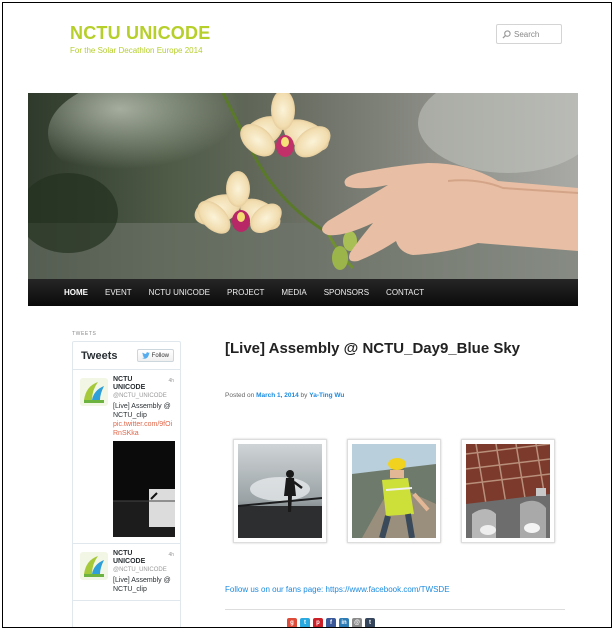 The height and width of the screenshot is (630, 616). Describe the element at coordinates (405, 292) in the screenshot. I see `nav-item-contact: CONTACT` at that location.